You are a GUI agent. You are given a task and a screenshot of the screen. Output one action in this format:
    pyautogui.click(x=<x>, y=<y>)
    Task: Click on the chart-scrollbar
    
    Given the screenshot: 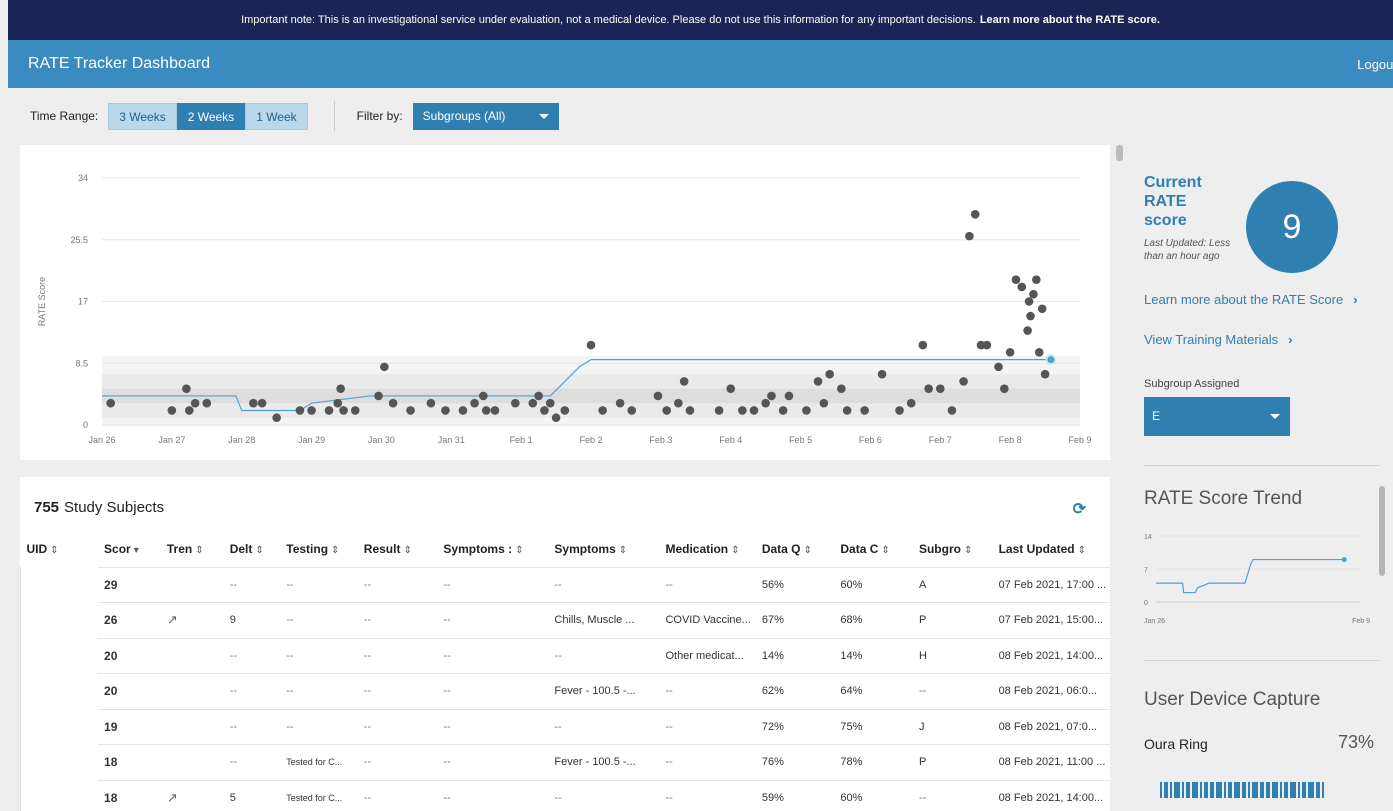 What is the action you would take?
    pyautogui.click(x=1119, y=153)
    